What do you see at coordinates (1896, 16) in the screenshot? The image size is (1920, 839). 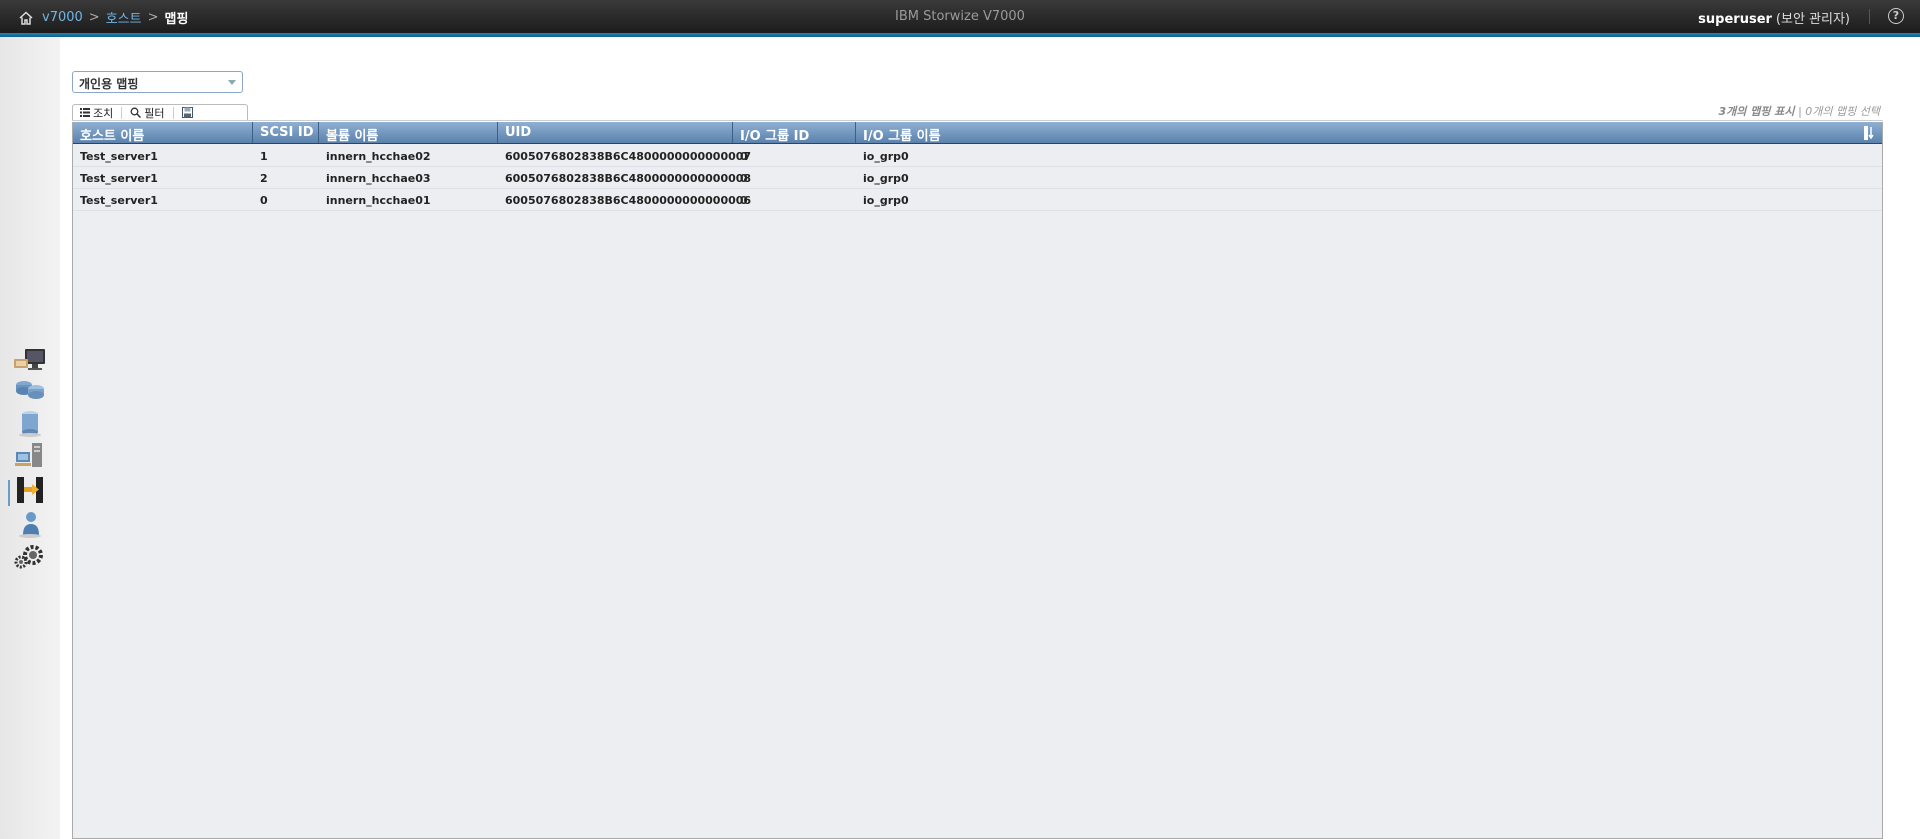 I see `help-icon: ?` at bounding box center [1896, 16].